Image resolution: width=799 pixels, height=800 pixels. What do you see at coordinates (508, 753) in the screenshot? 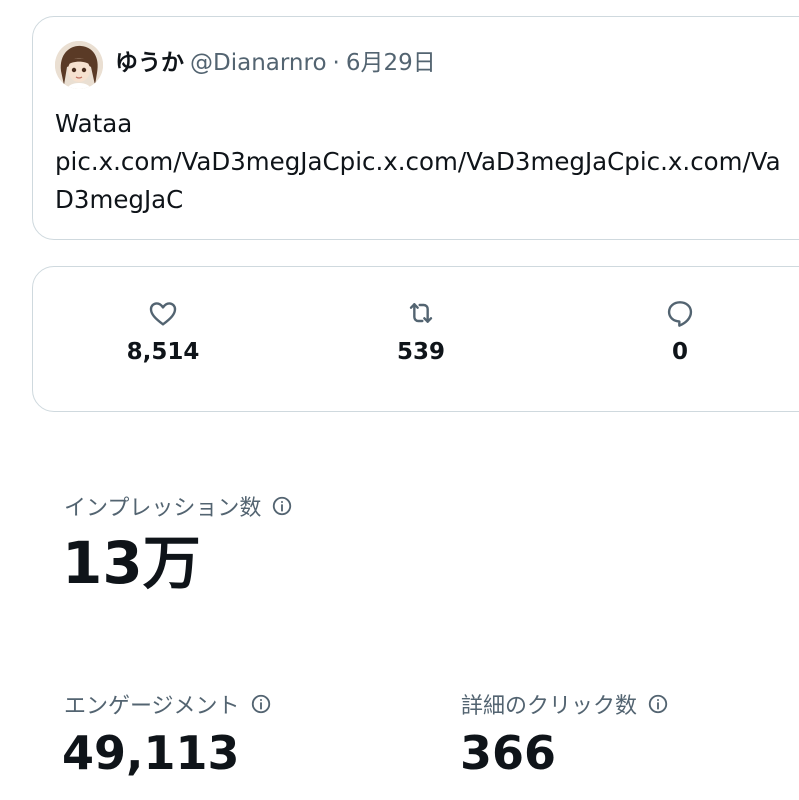
I see `detail-clicks-value: 366` at bounding box center [508, 753].